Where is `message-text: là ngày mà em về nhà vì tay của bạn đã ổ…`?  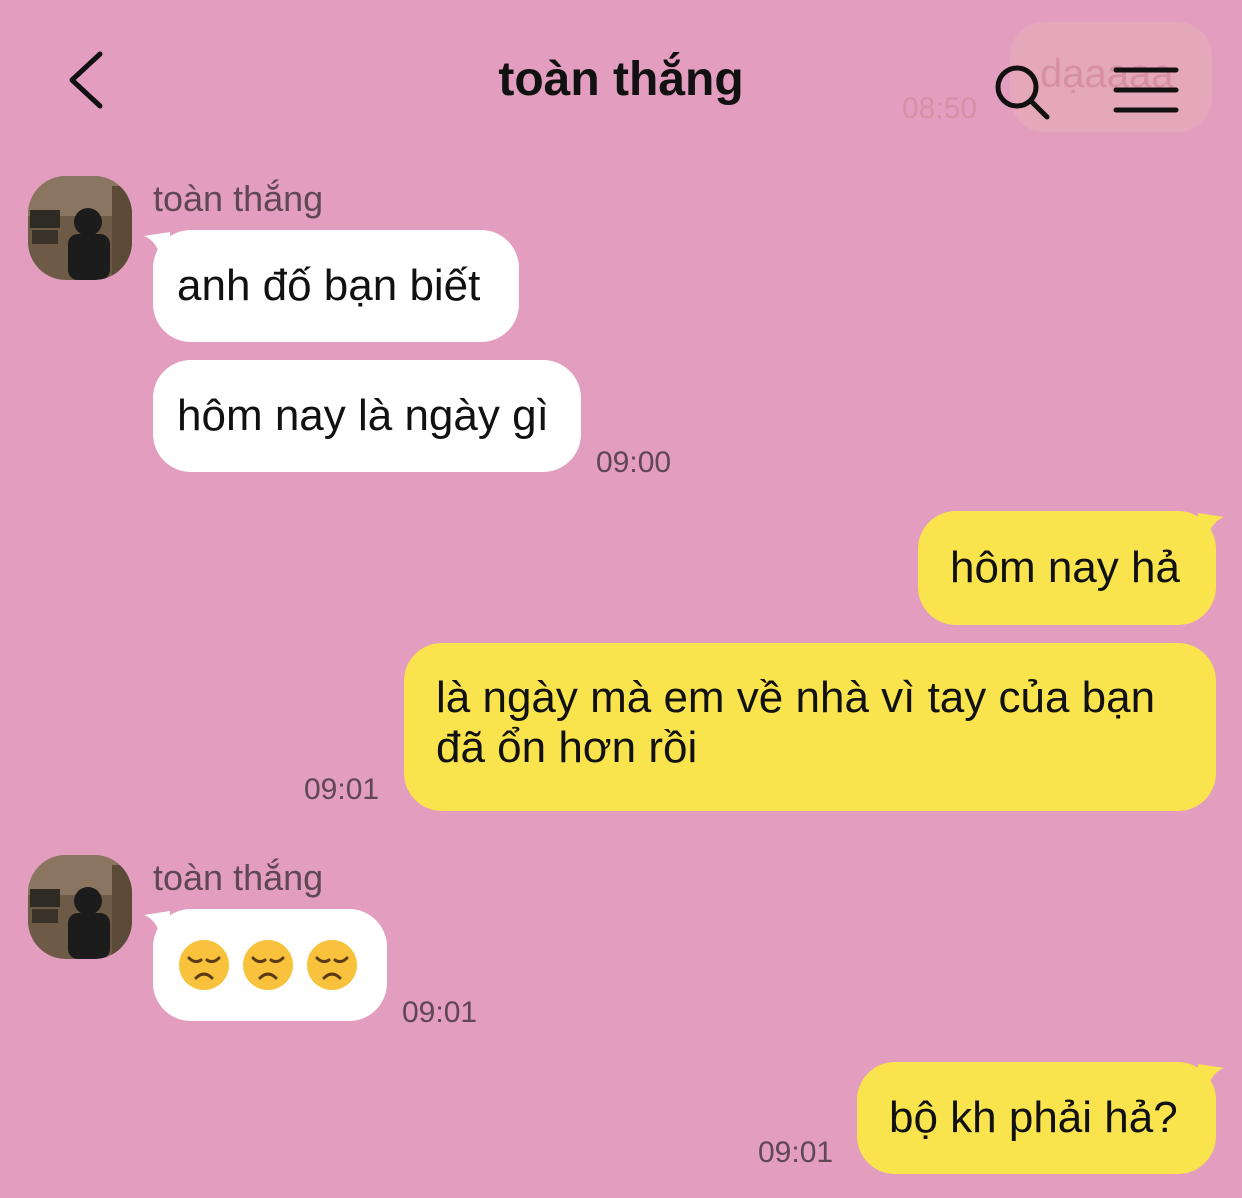
message-text: là ngày mà em về nhà vì tay của bạn đã ổ… is located at coordinates (796, 722).